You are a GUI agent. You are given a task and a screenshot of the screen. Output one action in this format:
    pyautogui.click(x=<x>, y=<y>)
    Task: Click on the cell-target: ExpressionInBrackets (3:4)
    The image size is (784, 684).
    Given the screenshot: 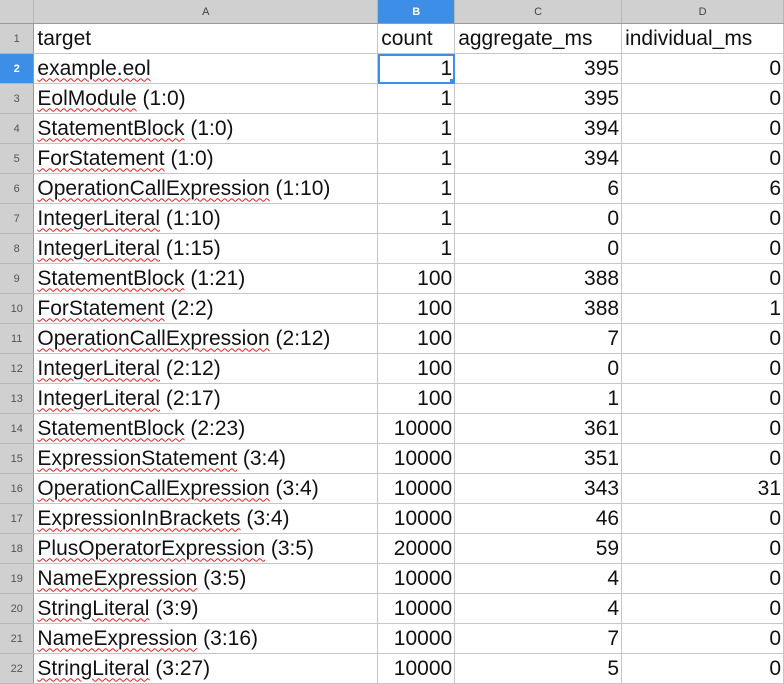 What is the action you would take?
    pyautogui.click(x=206, y=518)
    